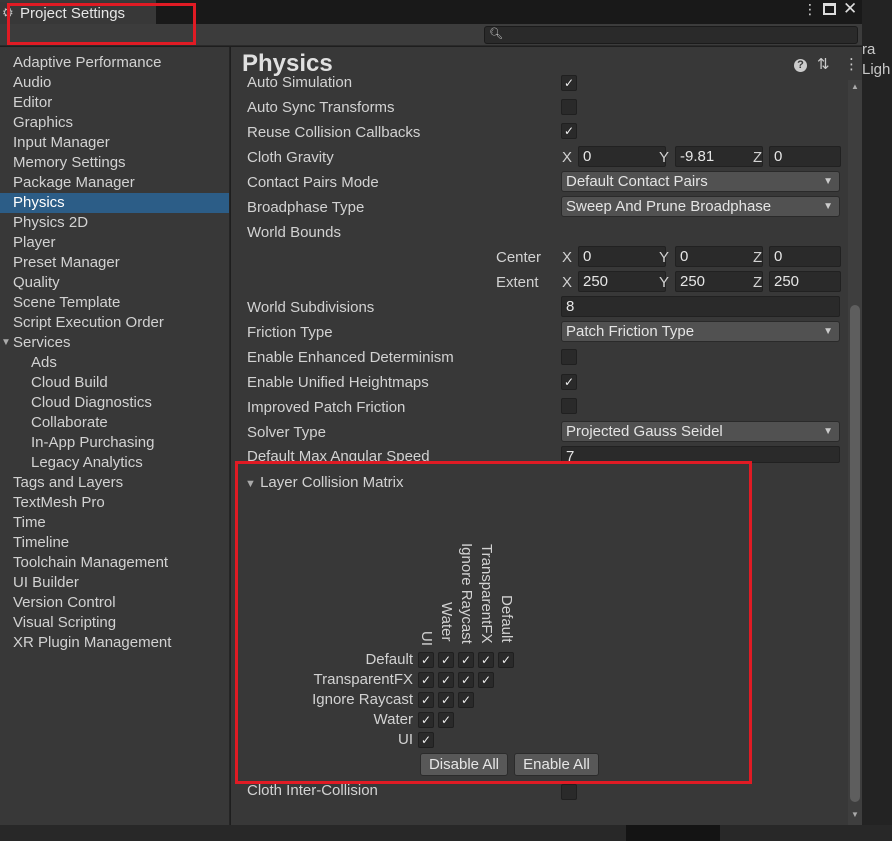 The image size is (892, 841). Describe the element at coordinates (446, 833) in the screenshot. I see `bottom-strip` at that location.